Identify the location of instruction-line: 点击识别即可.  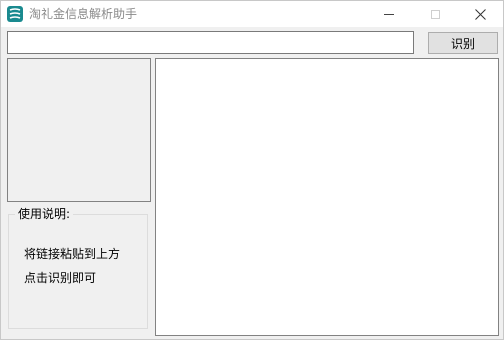
(60, 278).